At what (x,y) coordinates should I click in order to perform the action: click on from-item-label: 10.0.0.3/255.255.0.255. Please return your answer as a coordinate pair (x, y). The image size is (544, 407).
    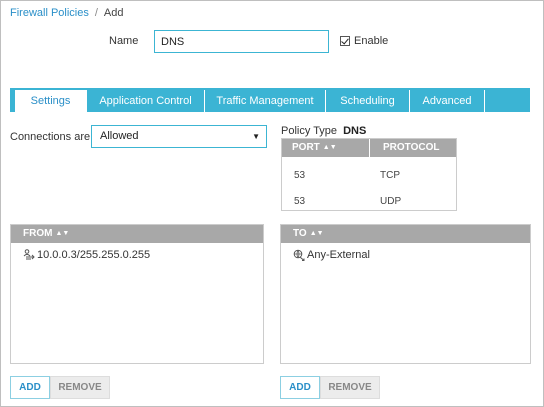
    Looking at the image, I should click on (94, 255).